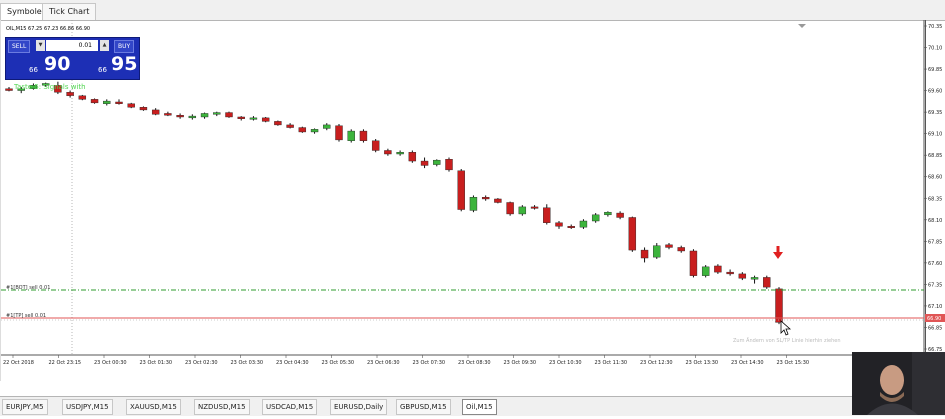 This screenshot has height=419, width=945. Describe the element at coordinates (935, 328) in the screenshot. I see `price-label: 66.85` at that location.